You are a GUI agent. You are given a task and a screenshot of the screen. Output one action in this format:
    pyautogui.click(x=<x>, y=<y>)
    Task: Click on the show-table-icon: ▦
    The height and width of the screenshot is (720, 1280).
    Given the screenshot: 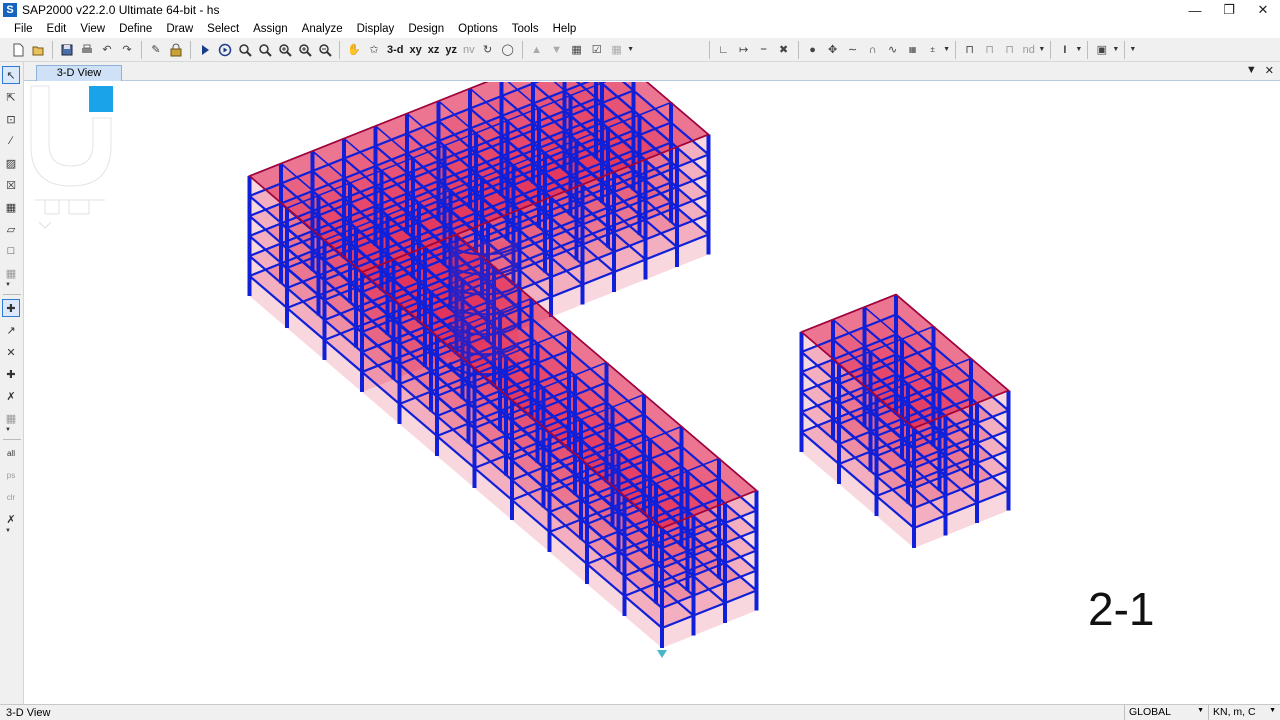 What is the action you would take?
    pyautogui.click(x=913, y=50)
    